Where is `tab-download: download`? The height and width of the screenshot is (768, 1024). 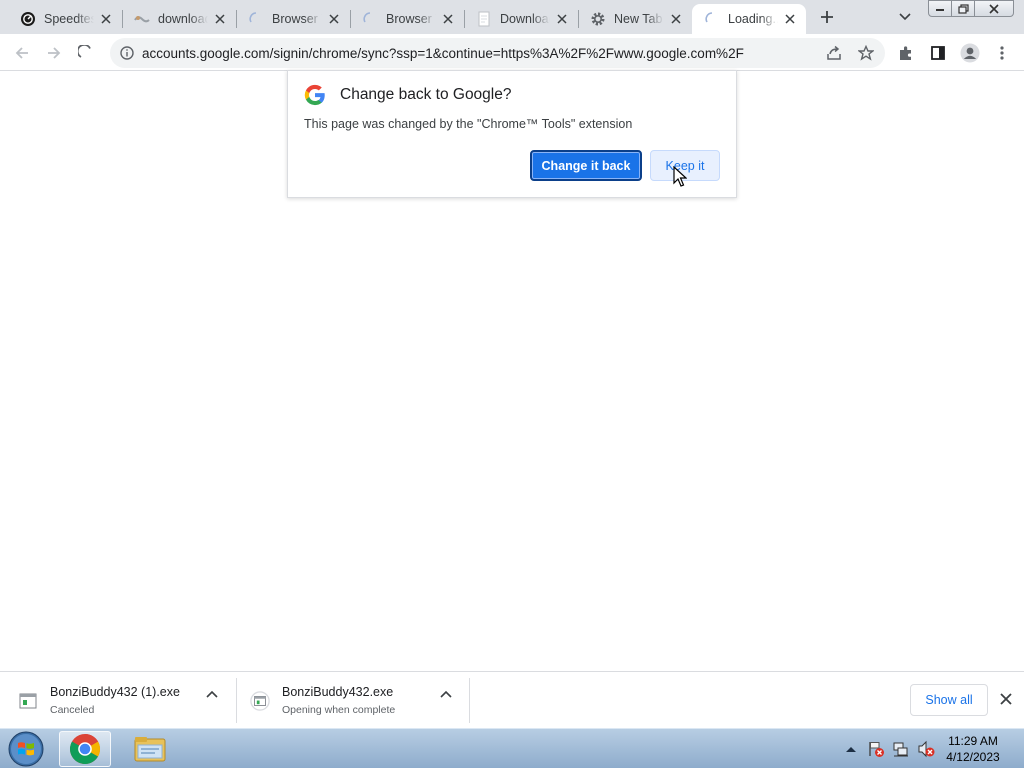 tab-download: download is located at coordinates (179, 19).